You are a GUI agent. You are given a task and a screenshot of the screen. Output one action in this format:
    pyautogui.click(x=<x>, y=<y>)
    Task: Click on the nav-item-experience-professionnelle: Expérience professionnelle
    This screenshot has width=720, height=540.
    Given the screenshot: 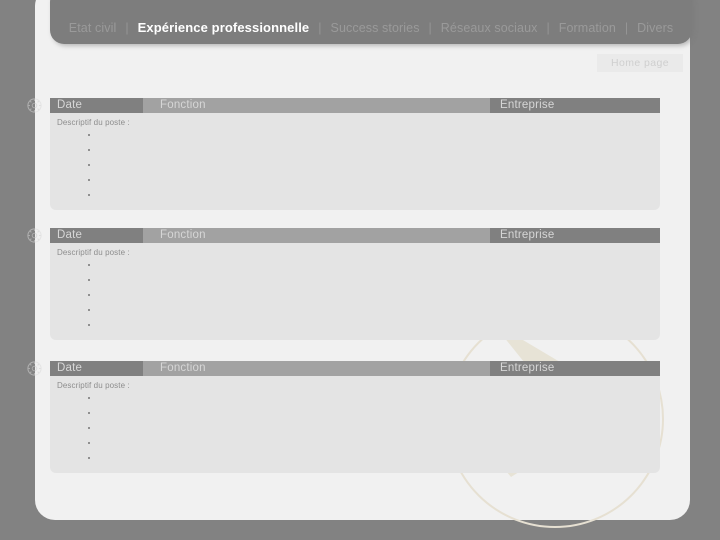 What is the action you would take?
    pyautogui.click(x=224, y=28)
    